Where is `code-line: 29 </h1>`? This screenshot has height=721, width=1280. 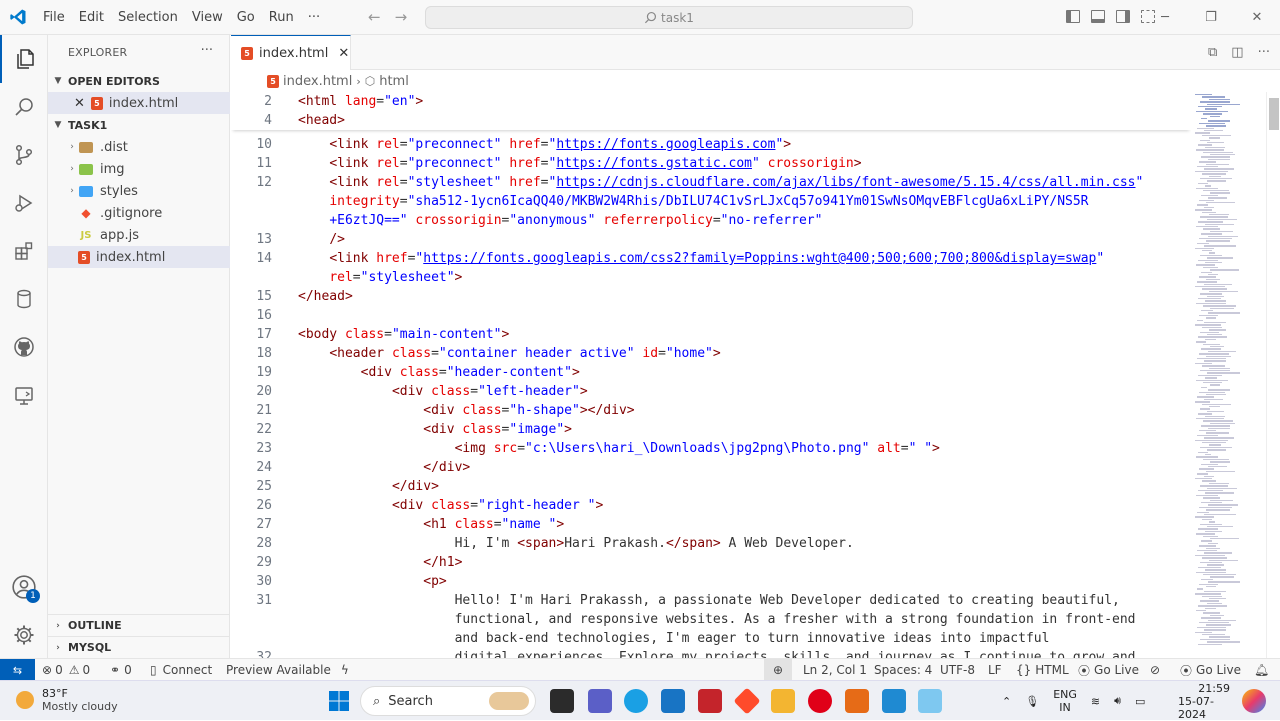 code-line: 29 </h1> is located at coordinates (711, 562).